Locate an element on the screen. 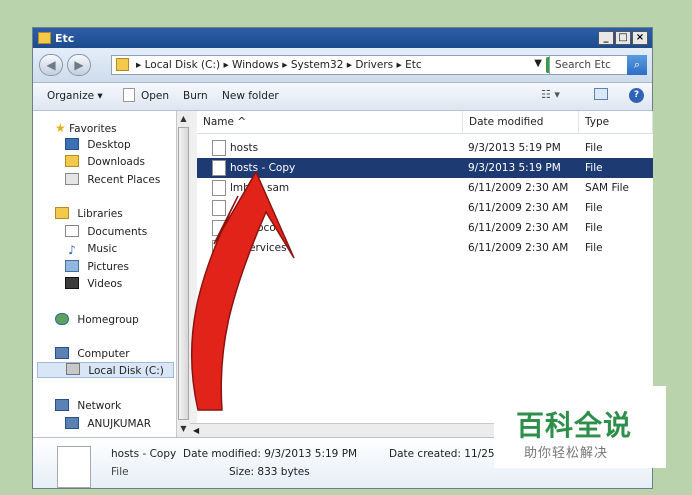  details-size: Size: 833 bytes is located at coordinates (269, 472).